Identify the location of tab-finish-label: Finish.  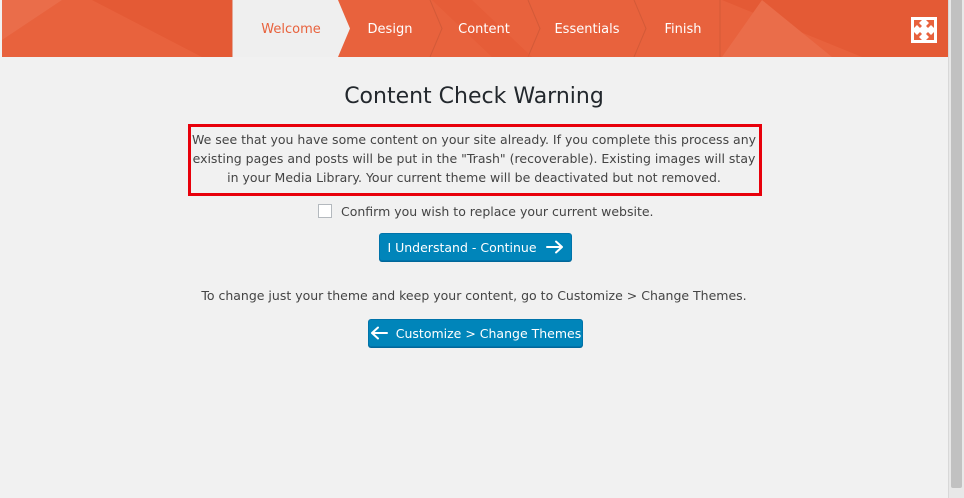
(683, 29).